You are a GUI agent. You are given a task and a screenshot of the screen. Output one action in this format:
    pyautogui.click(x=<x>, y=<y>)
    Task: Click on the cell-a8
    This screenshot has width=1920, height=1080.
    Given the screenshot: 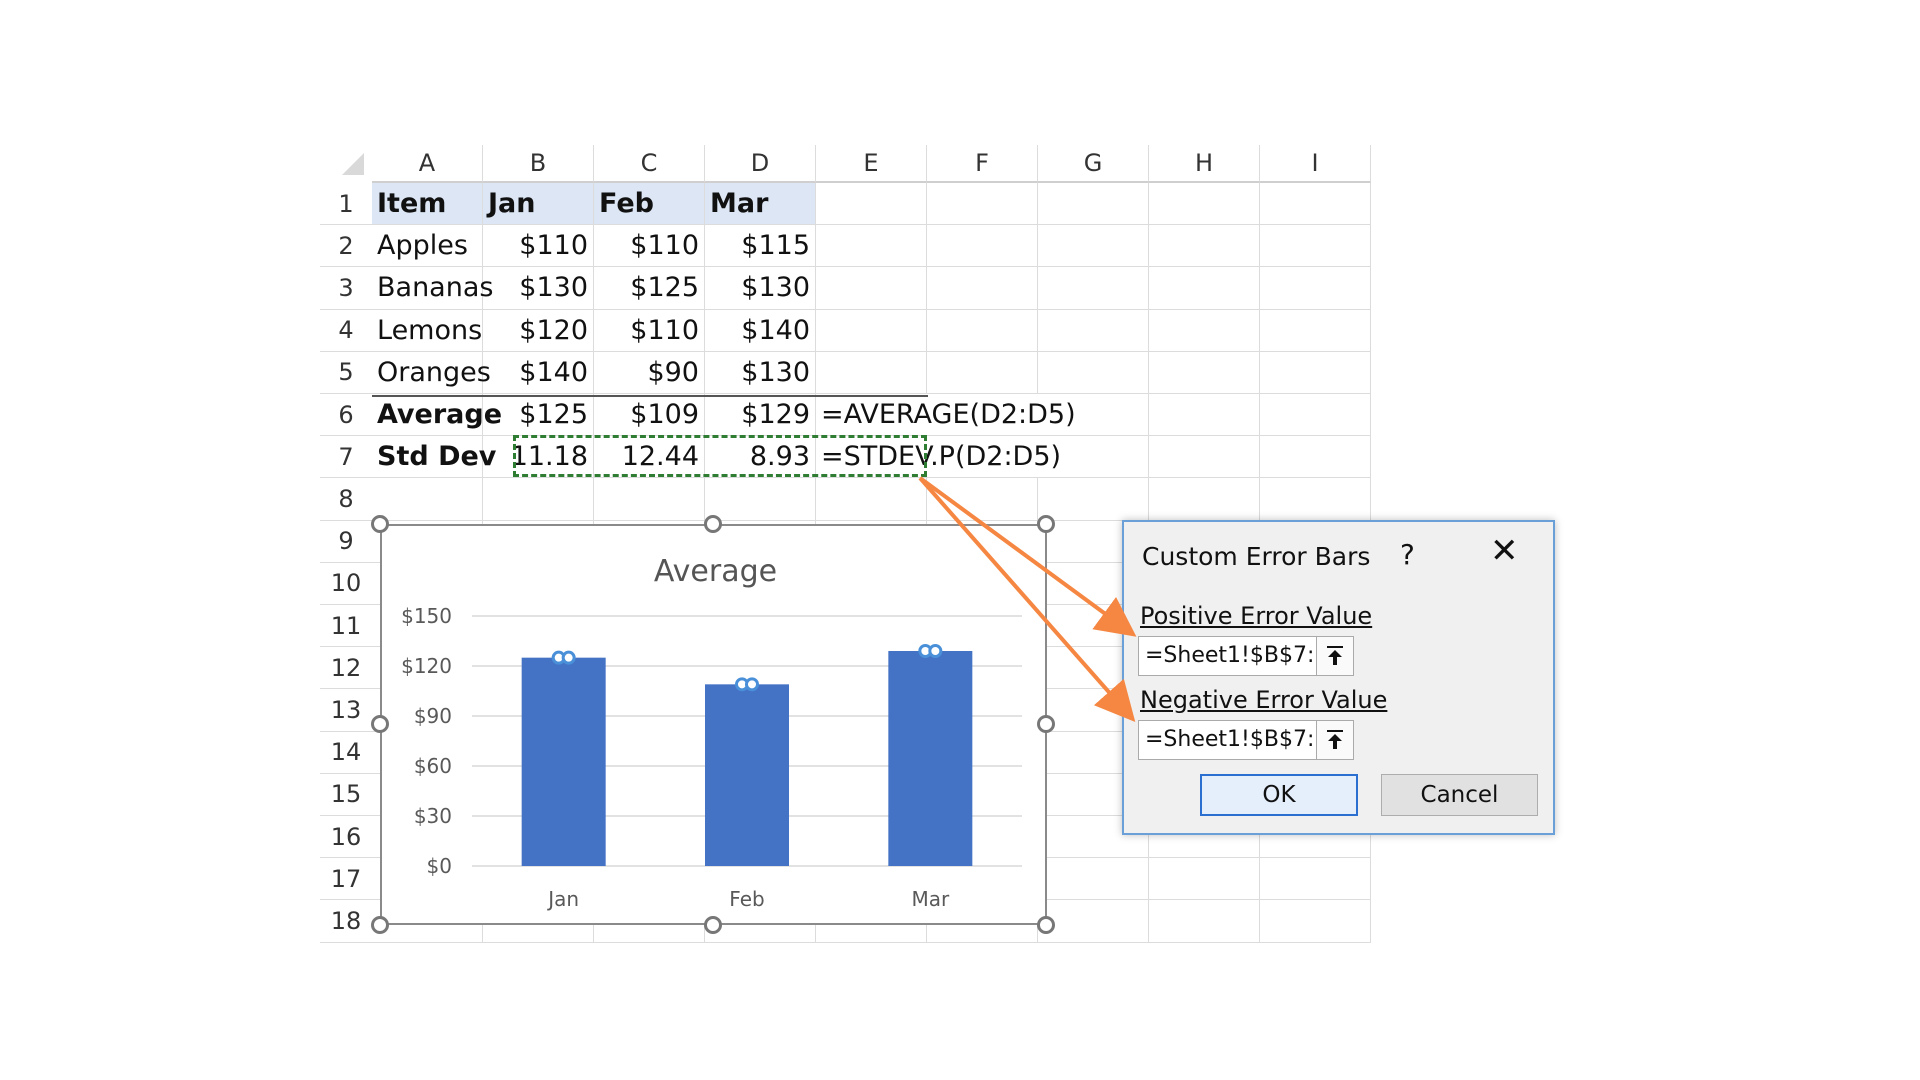 What is the action you would take?
    pyautogui.click(x=427, y=499)
    